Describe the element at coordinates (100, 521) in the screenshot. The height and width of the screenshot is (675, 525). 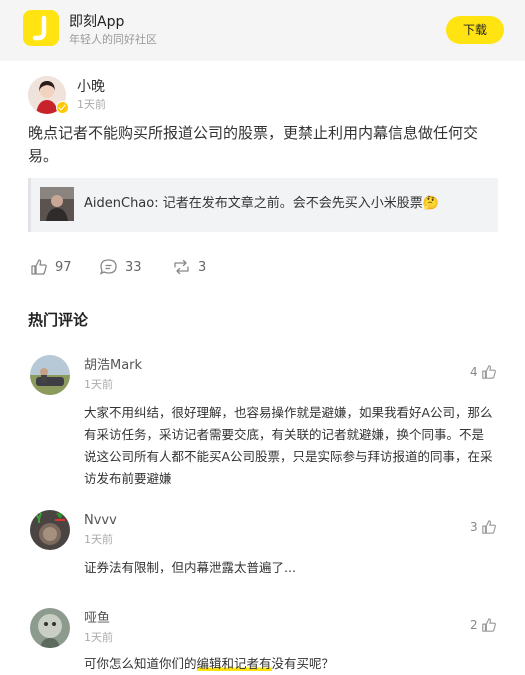
I see `comment-username: Nvvv` at that location.